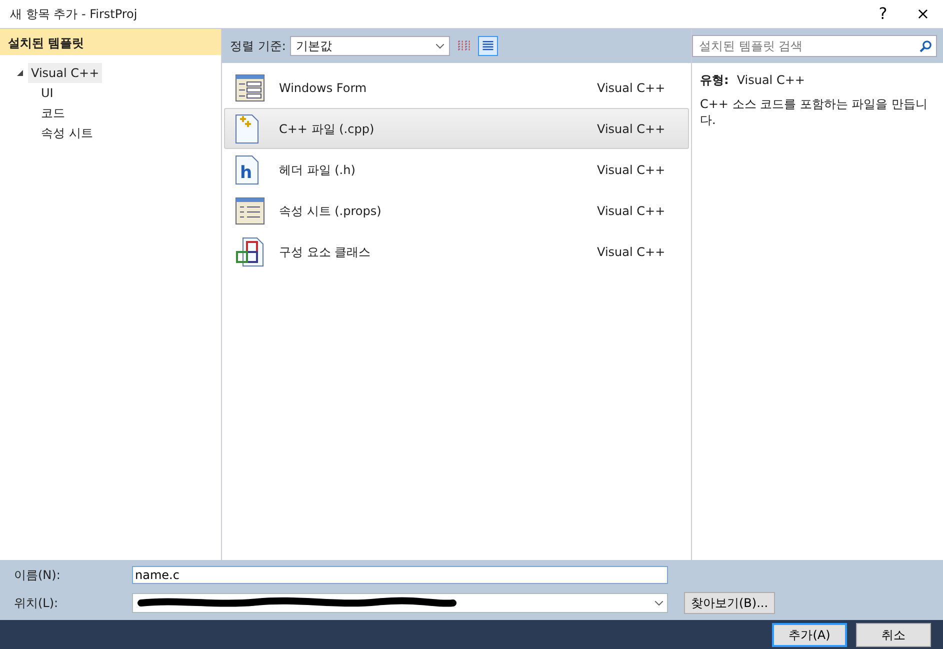 This screenshot has height=649, width=943. What do you see at coordinates (456, 87) in the screenshot?
I see `template-row: Windows Form Visual C++` at bounding box center [456, 87].